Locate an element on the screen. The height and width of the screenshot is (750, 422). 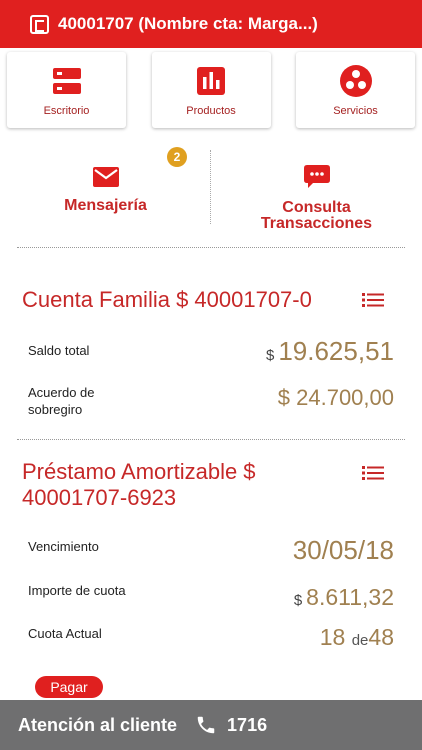
desktop-icon is located at coordinates (67, 81).